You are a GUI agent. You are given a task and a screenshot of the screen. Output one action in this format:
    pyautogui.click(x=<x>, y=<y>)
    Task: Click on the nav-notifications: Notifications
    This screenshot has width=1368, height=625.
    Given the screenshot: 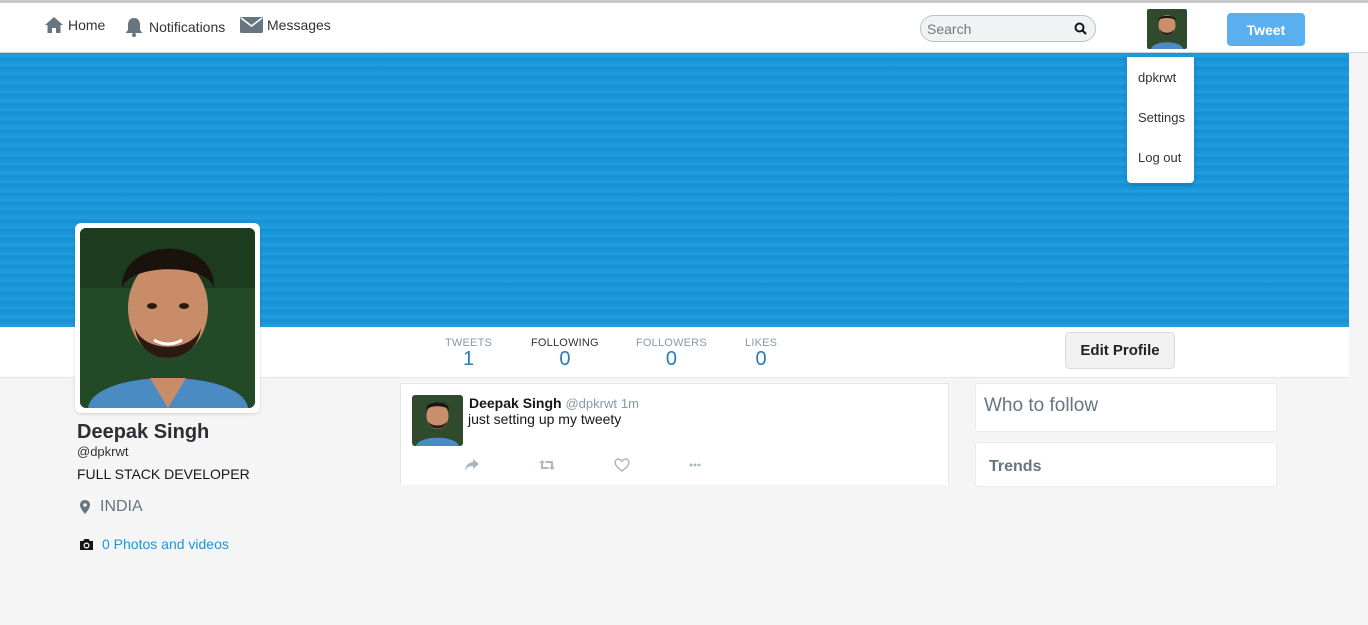 What is the action you would take?
    pyautogui.click(x=174, y=27)
    